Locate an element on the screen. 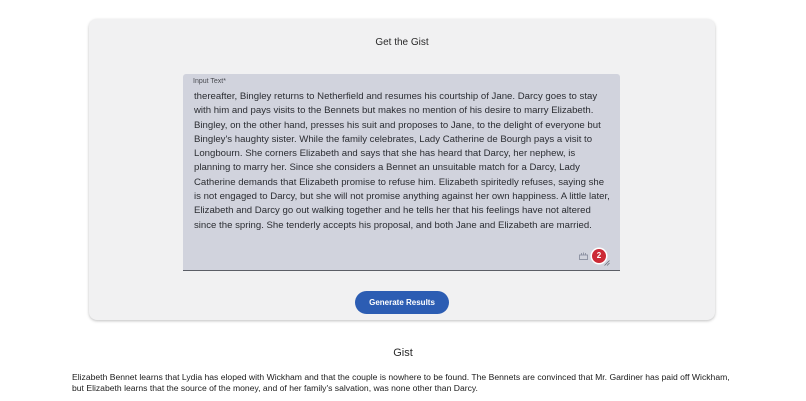 The width and height of the screenshot is (806, 401). grammar-check-icon is located at coordinates (583, 256).